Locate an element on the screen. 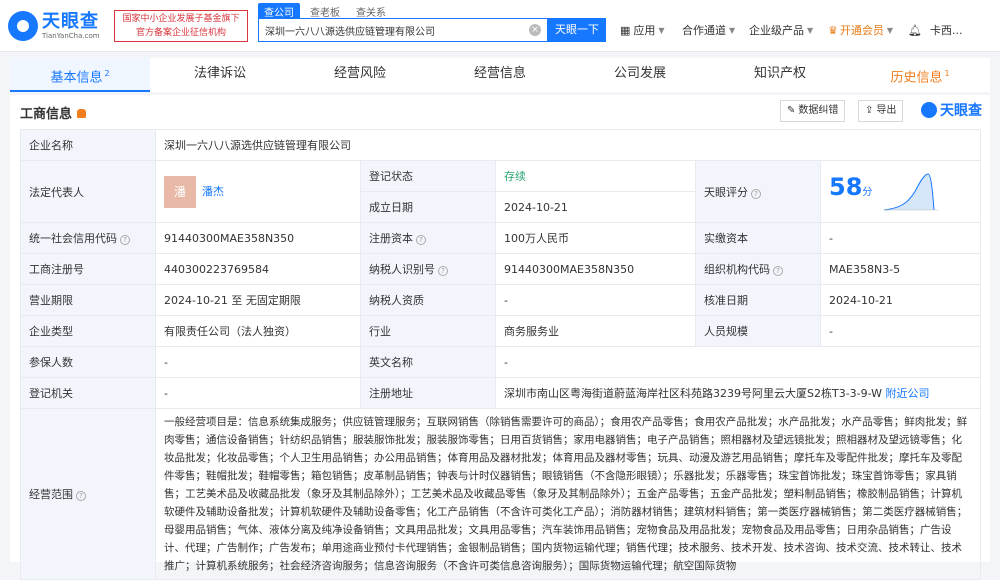 The height and width of the screenshot is (580, 1000). export-icon: ⇪ is located at coordinates (869, 110).